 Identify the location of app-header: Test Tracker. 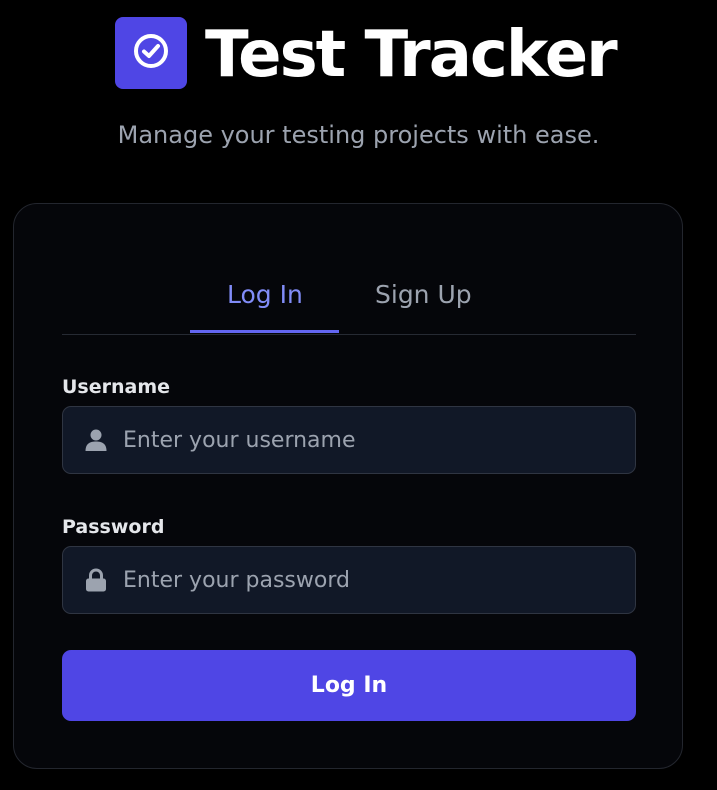
(358, 54).